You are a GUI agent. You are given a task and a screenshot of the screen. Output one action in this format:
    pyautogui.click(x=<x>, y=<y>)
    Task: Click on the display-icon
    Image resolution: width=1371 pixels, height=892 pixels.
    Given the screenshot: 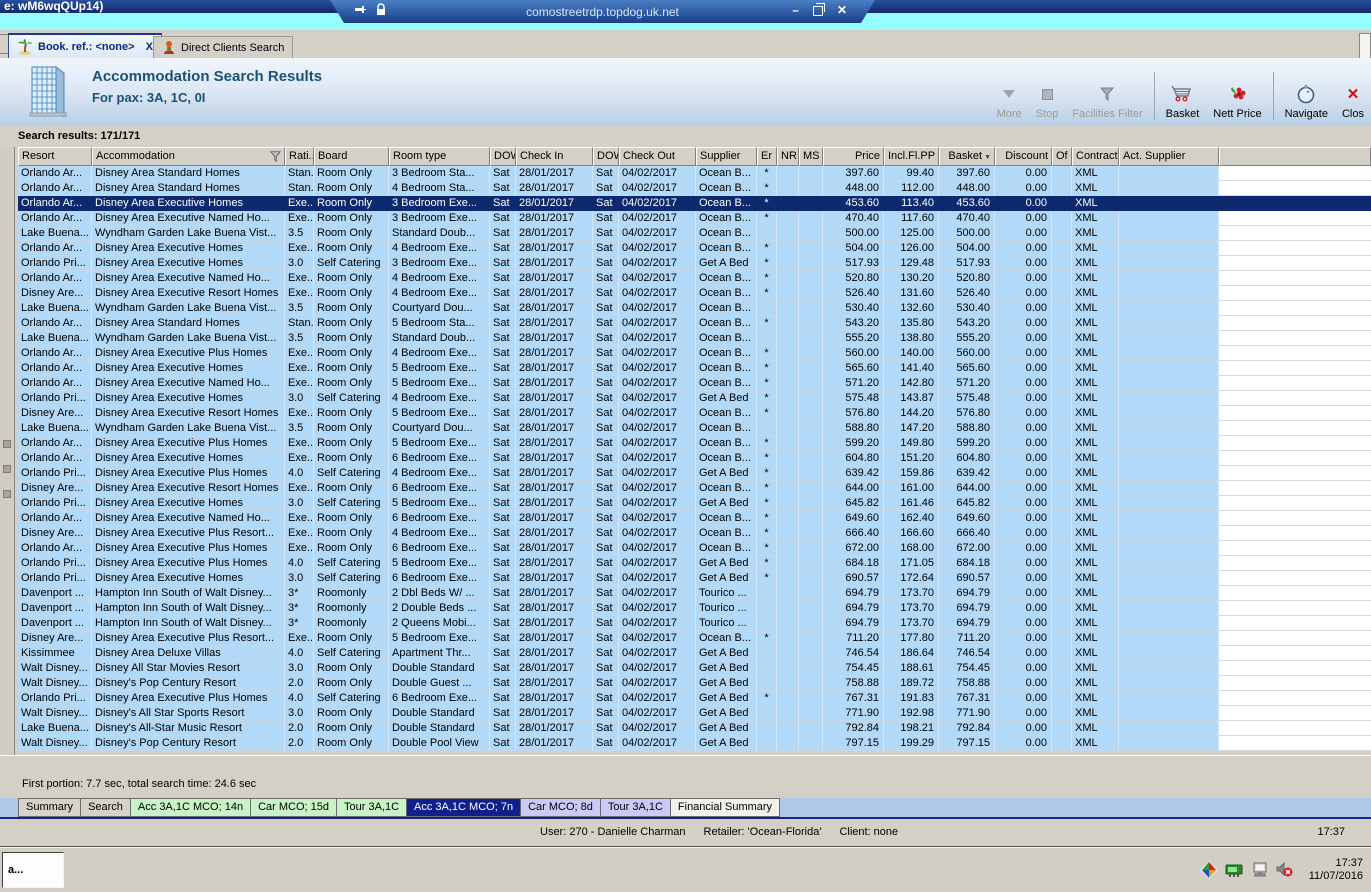 What is the action you would take?
    pyautogui.click(x=1260, y=870)
    